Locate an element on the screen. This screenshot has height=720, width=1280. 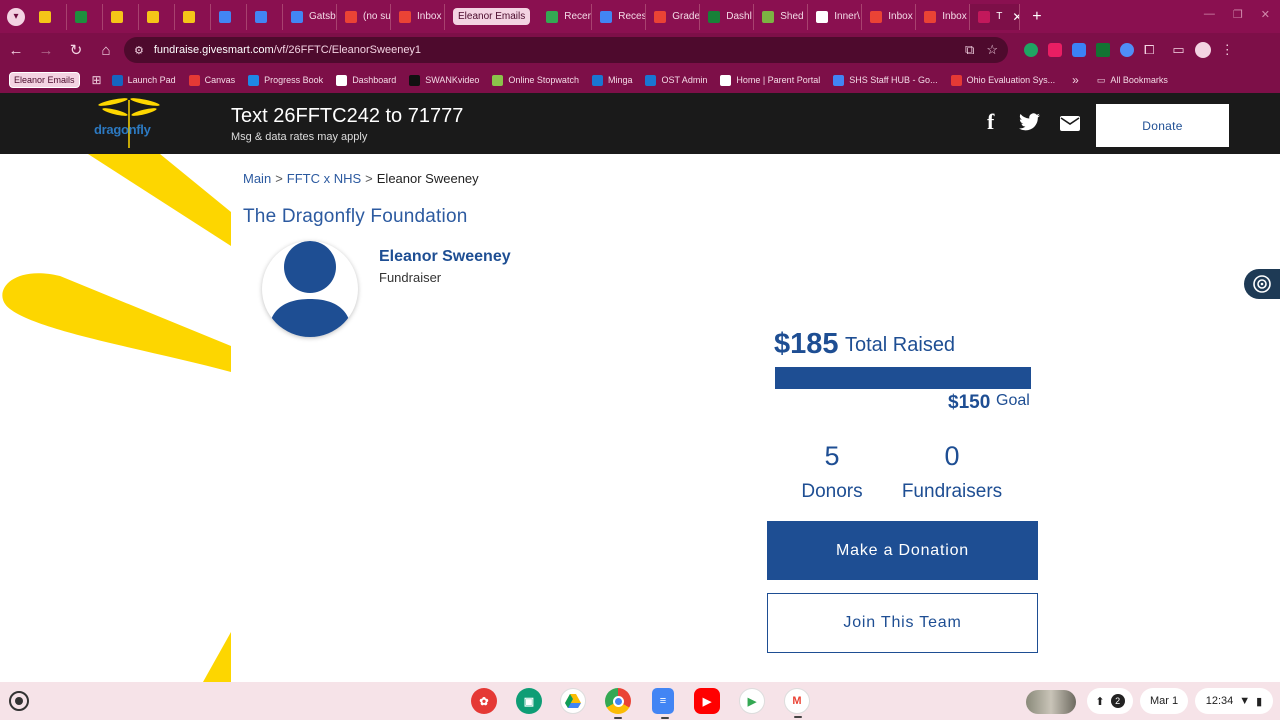
email-icon is located at coordinates (1070, 126).